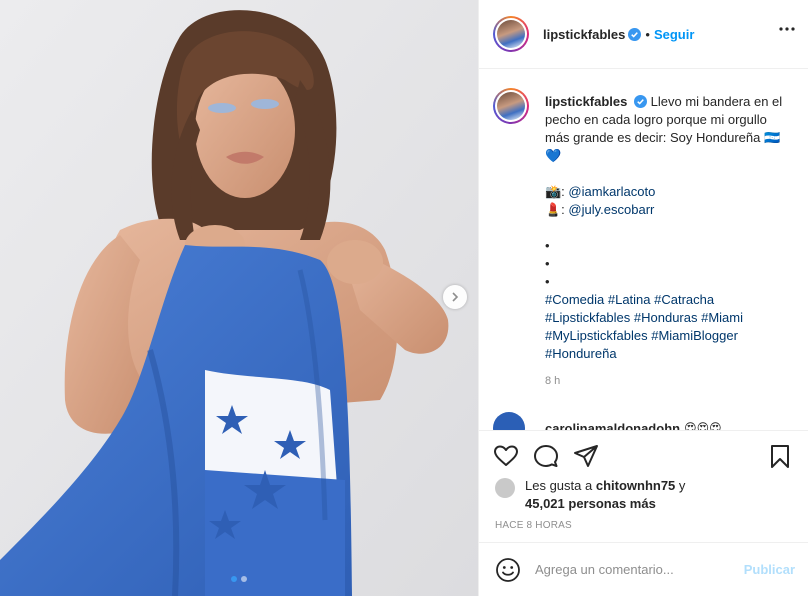  What do you see at coordinates (780, 456) in the screenshot?
I see `bookmark-icon` at bounding box center [780, 456].